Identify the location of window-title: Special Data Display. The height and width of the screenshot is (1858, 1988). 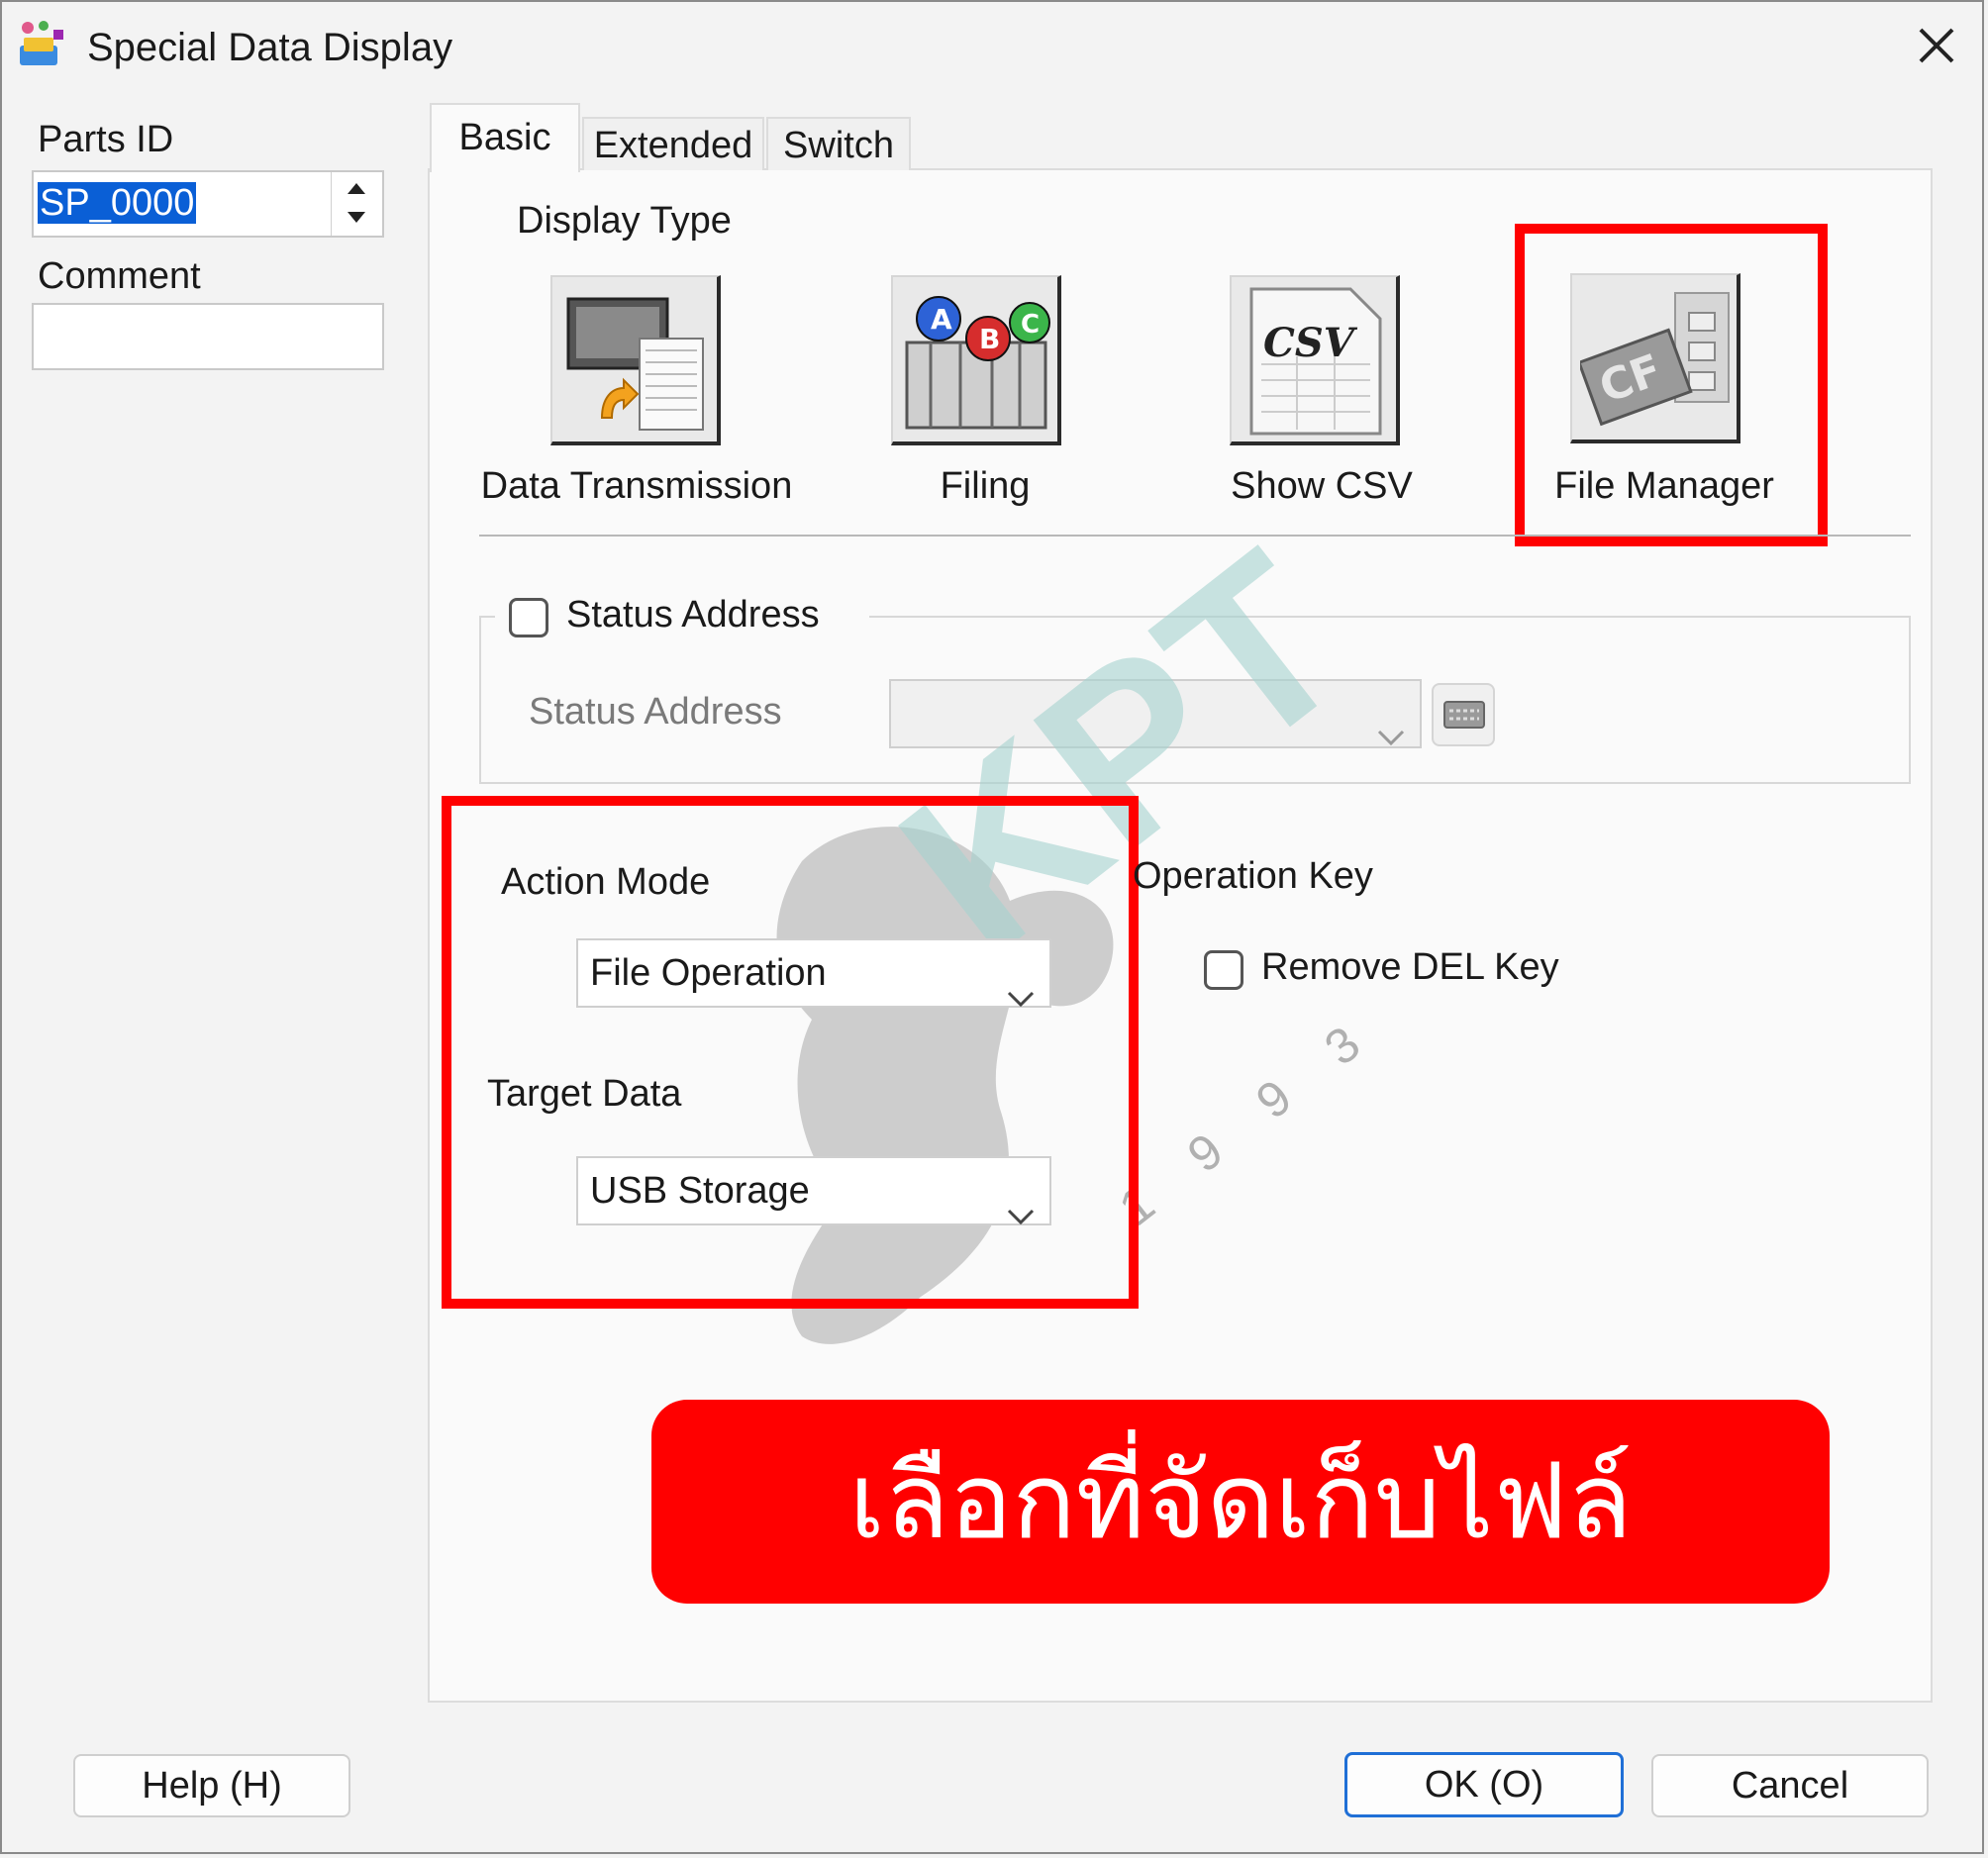
(270, 47).